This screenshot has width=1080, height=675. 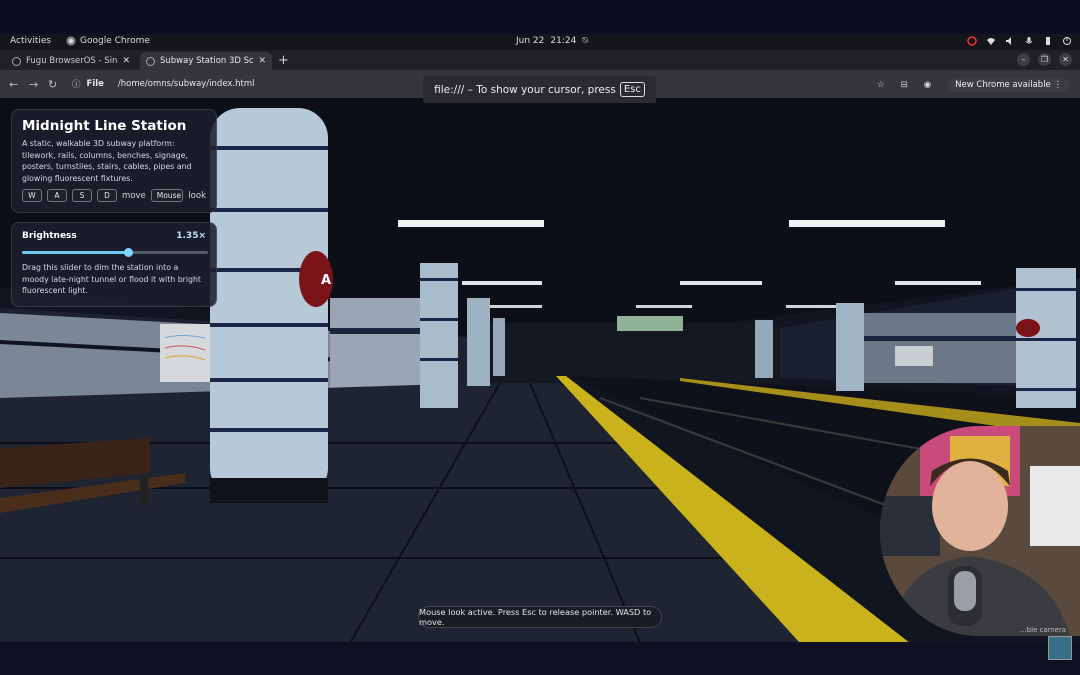 I want to click on back-button: ←, so click(x=13, y=84).